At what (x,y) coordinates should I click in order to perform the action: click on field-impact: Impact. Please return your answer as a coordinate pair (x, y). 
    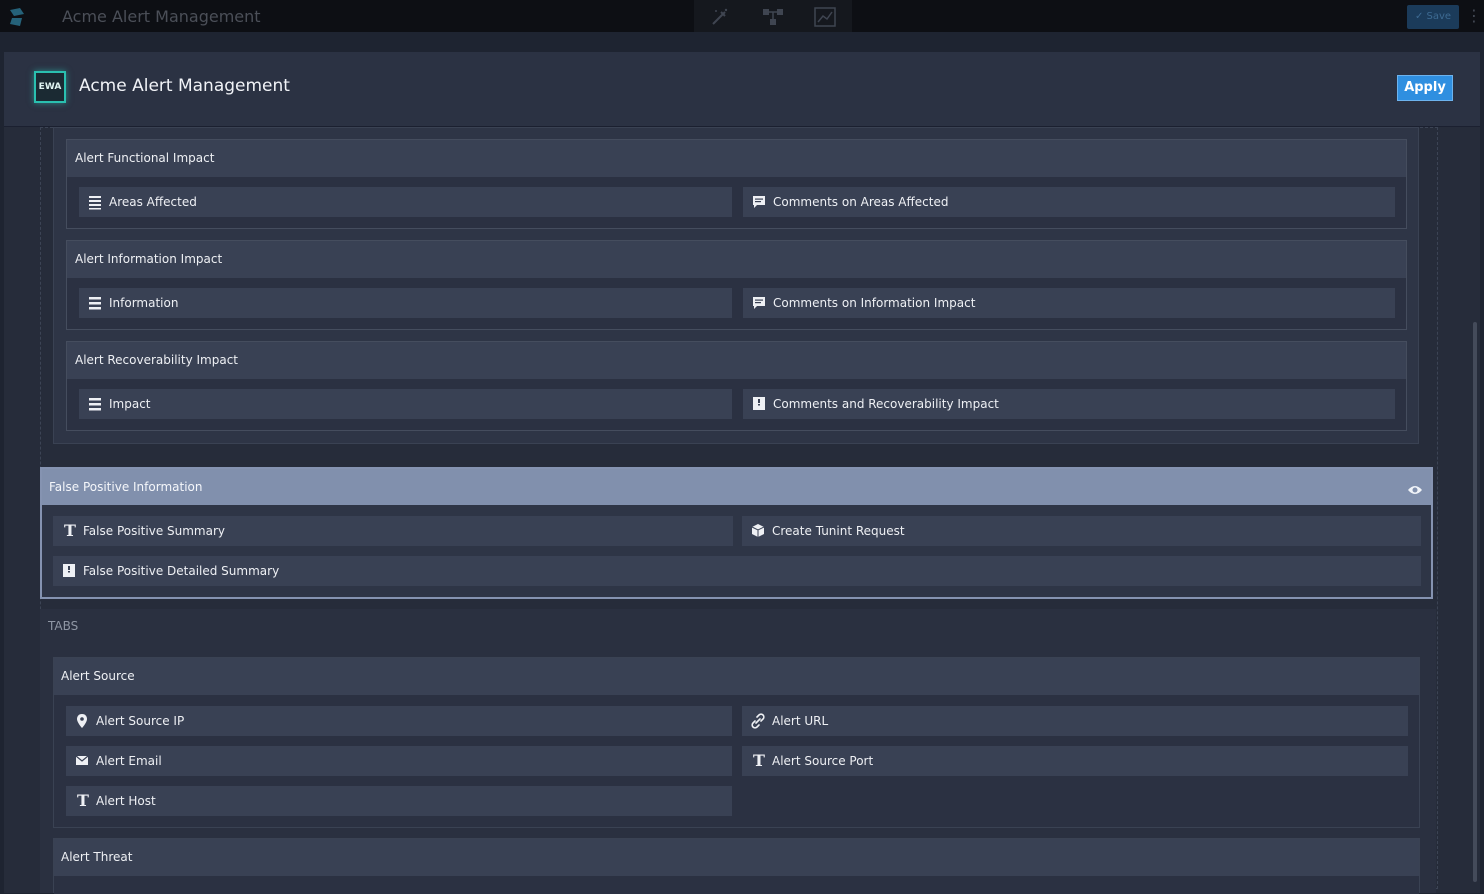
    Looking at the image, I should click on (405, 404).